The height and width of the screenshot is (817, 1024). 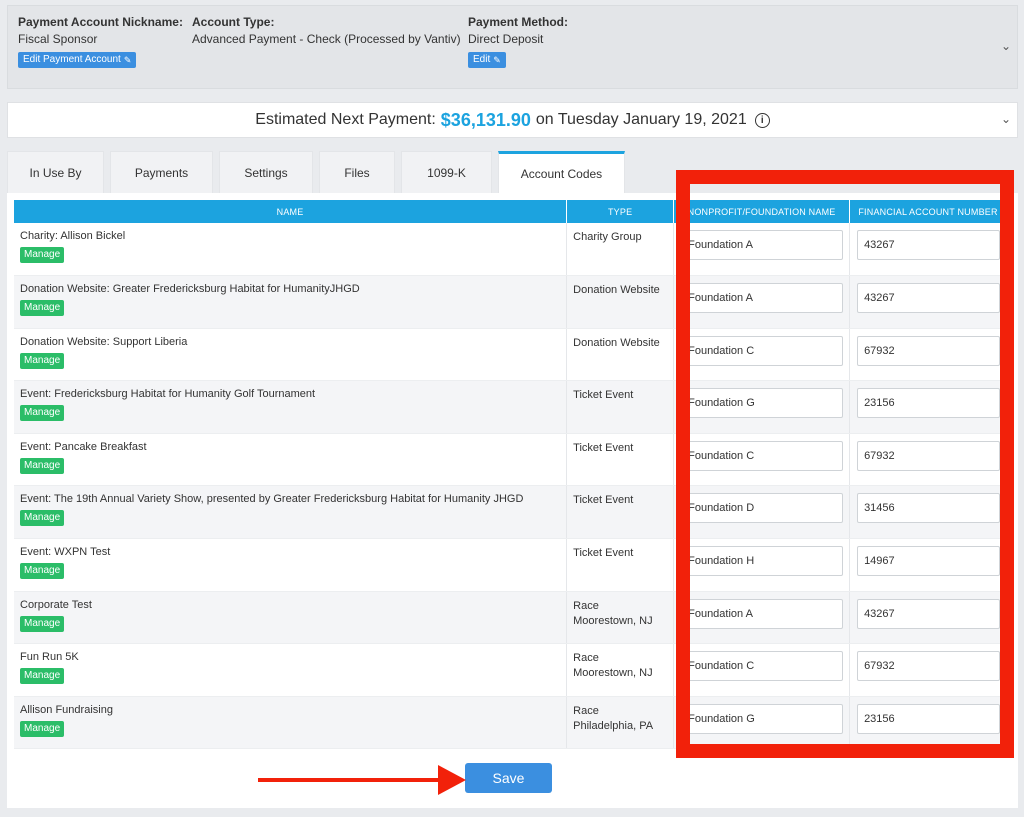 I want to click on tab-payments: Payments, so click(x=161, y=172).